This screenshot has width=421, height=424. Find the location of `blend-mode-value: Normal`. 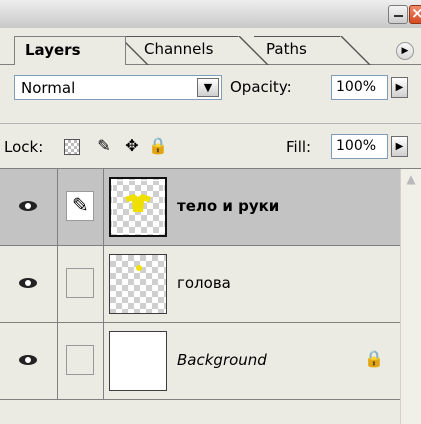

blend-mode-value: Normal is located at coordinates (48, 88).